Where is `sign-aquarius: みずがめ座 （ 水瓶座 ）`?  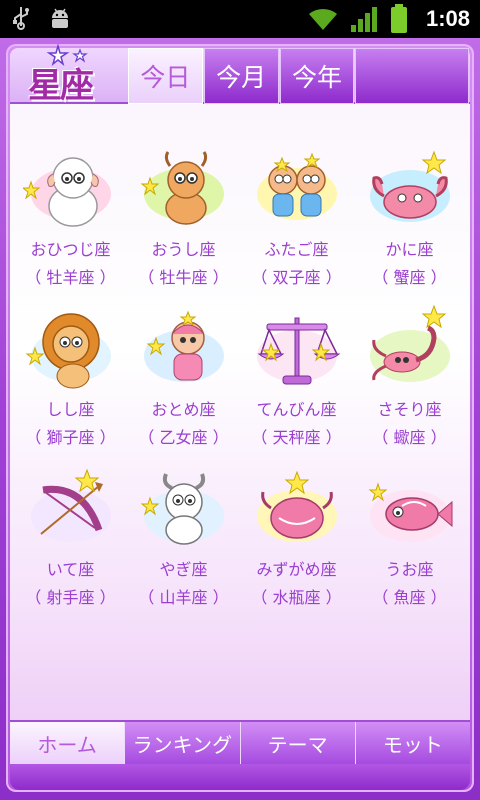 sign-aquarius: みずがめ座 （ 水瓶座 ） is located at coordinates (296, 544).